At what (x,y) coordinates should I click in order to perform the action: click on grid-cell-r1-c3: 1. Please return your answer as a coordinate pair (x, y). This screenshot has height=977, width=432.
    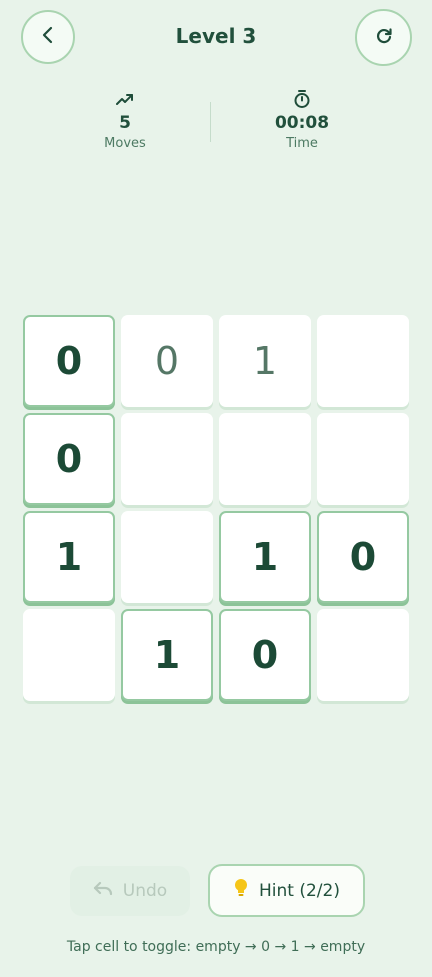
    Looking at the image, I should click on (265, 361).